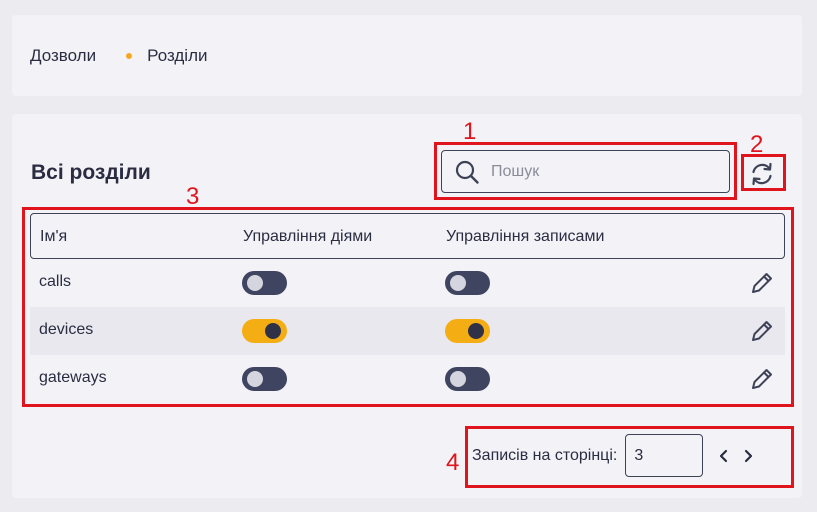  I want to click on annotation-box-search, so click(585, 171).